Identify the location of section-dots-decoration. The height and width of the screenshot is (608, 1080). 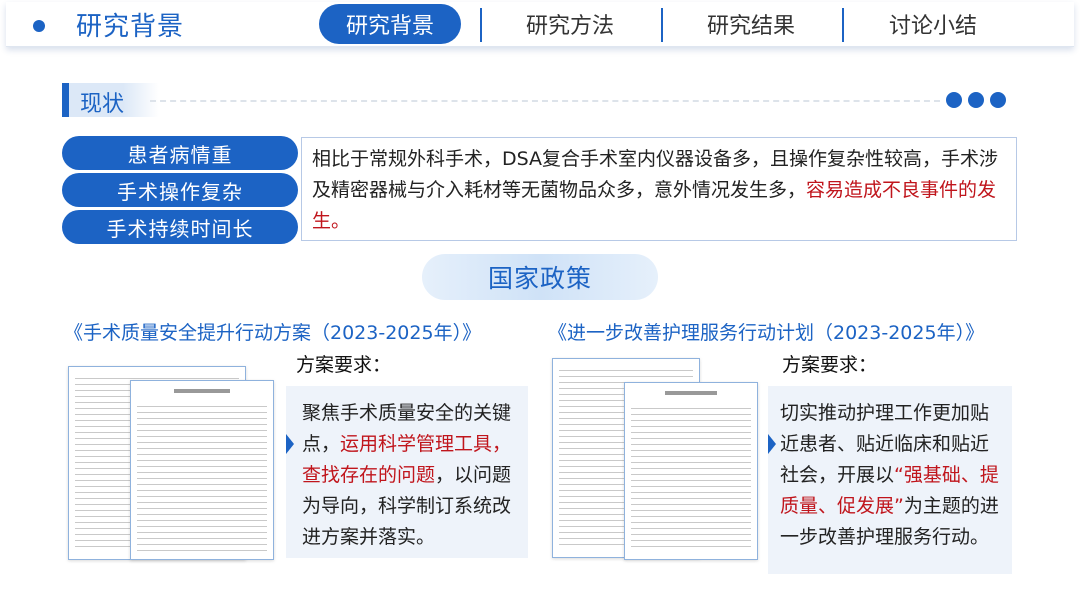
(976, 100).